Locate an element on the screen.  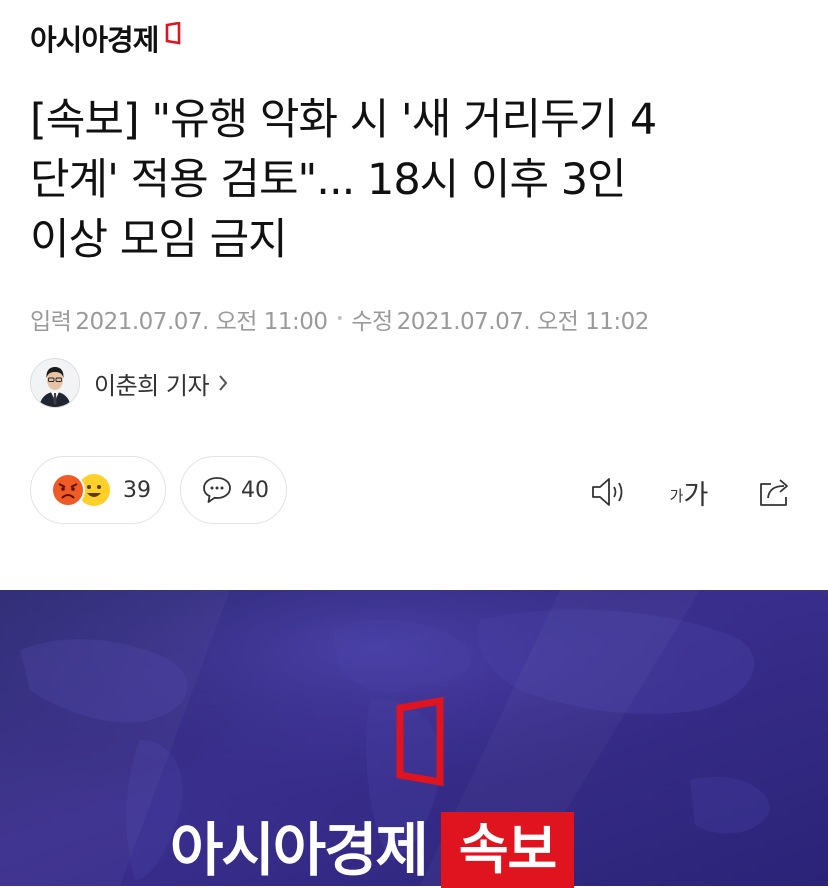
reporter-photo-icon is located at coordinates (55, 383).